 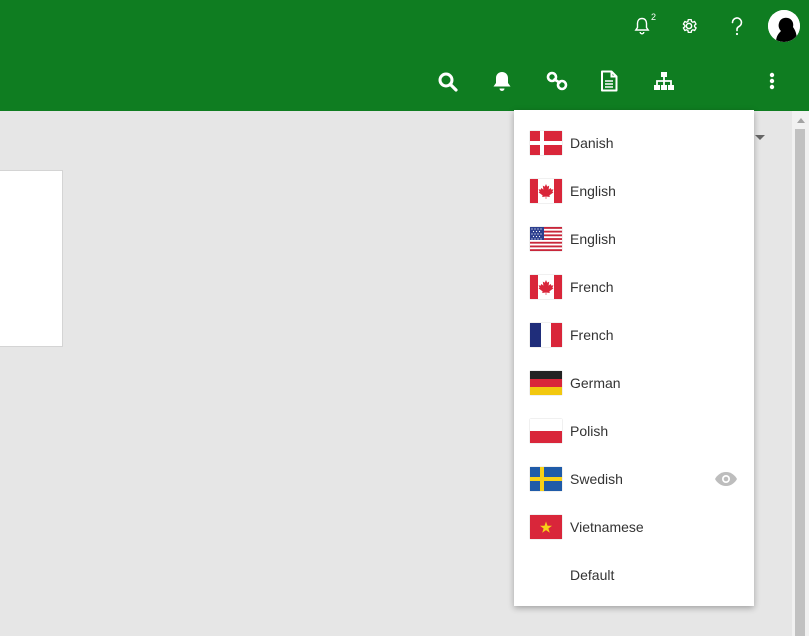 I want to click on notification-bell-icon, so click(x=642, y=26).